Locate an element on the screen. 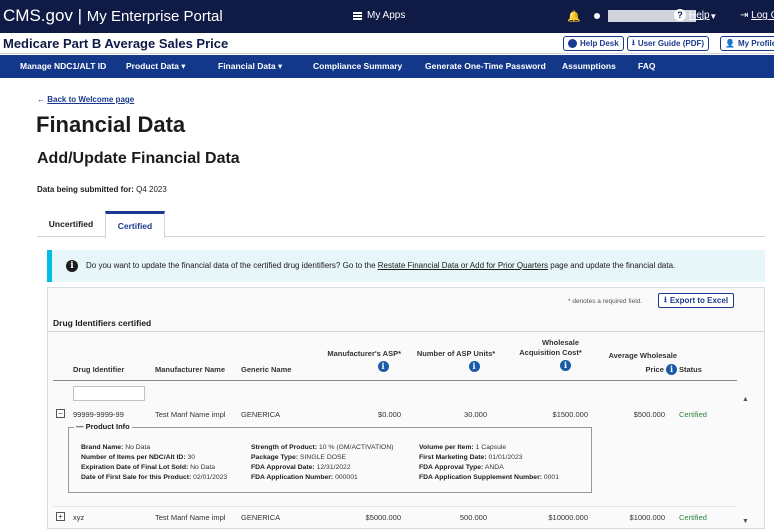  portal-name: My Enterprise Portal is located at coordinates (154, 16).